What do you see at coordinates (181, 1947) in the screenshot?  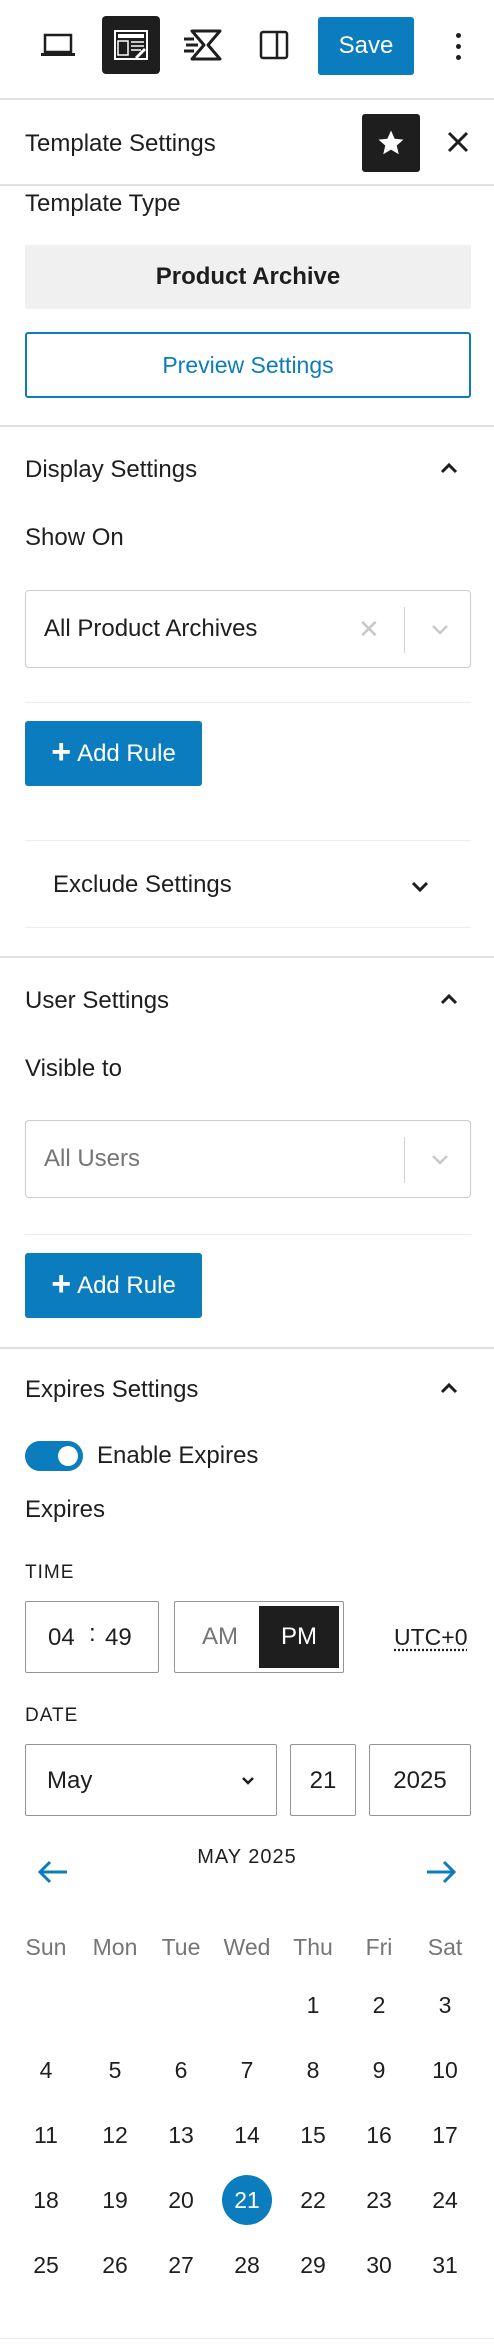 I see `weekday-label: Tue` at bounding box center [181, 1947].